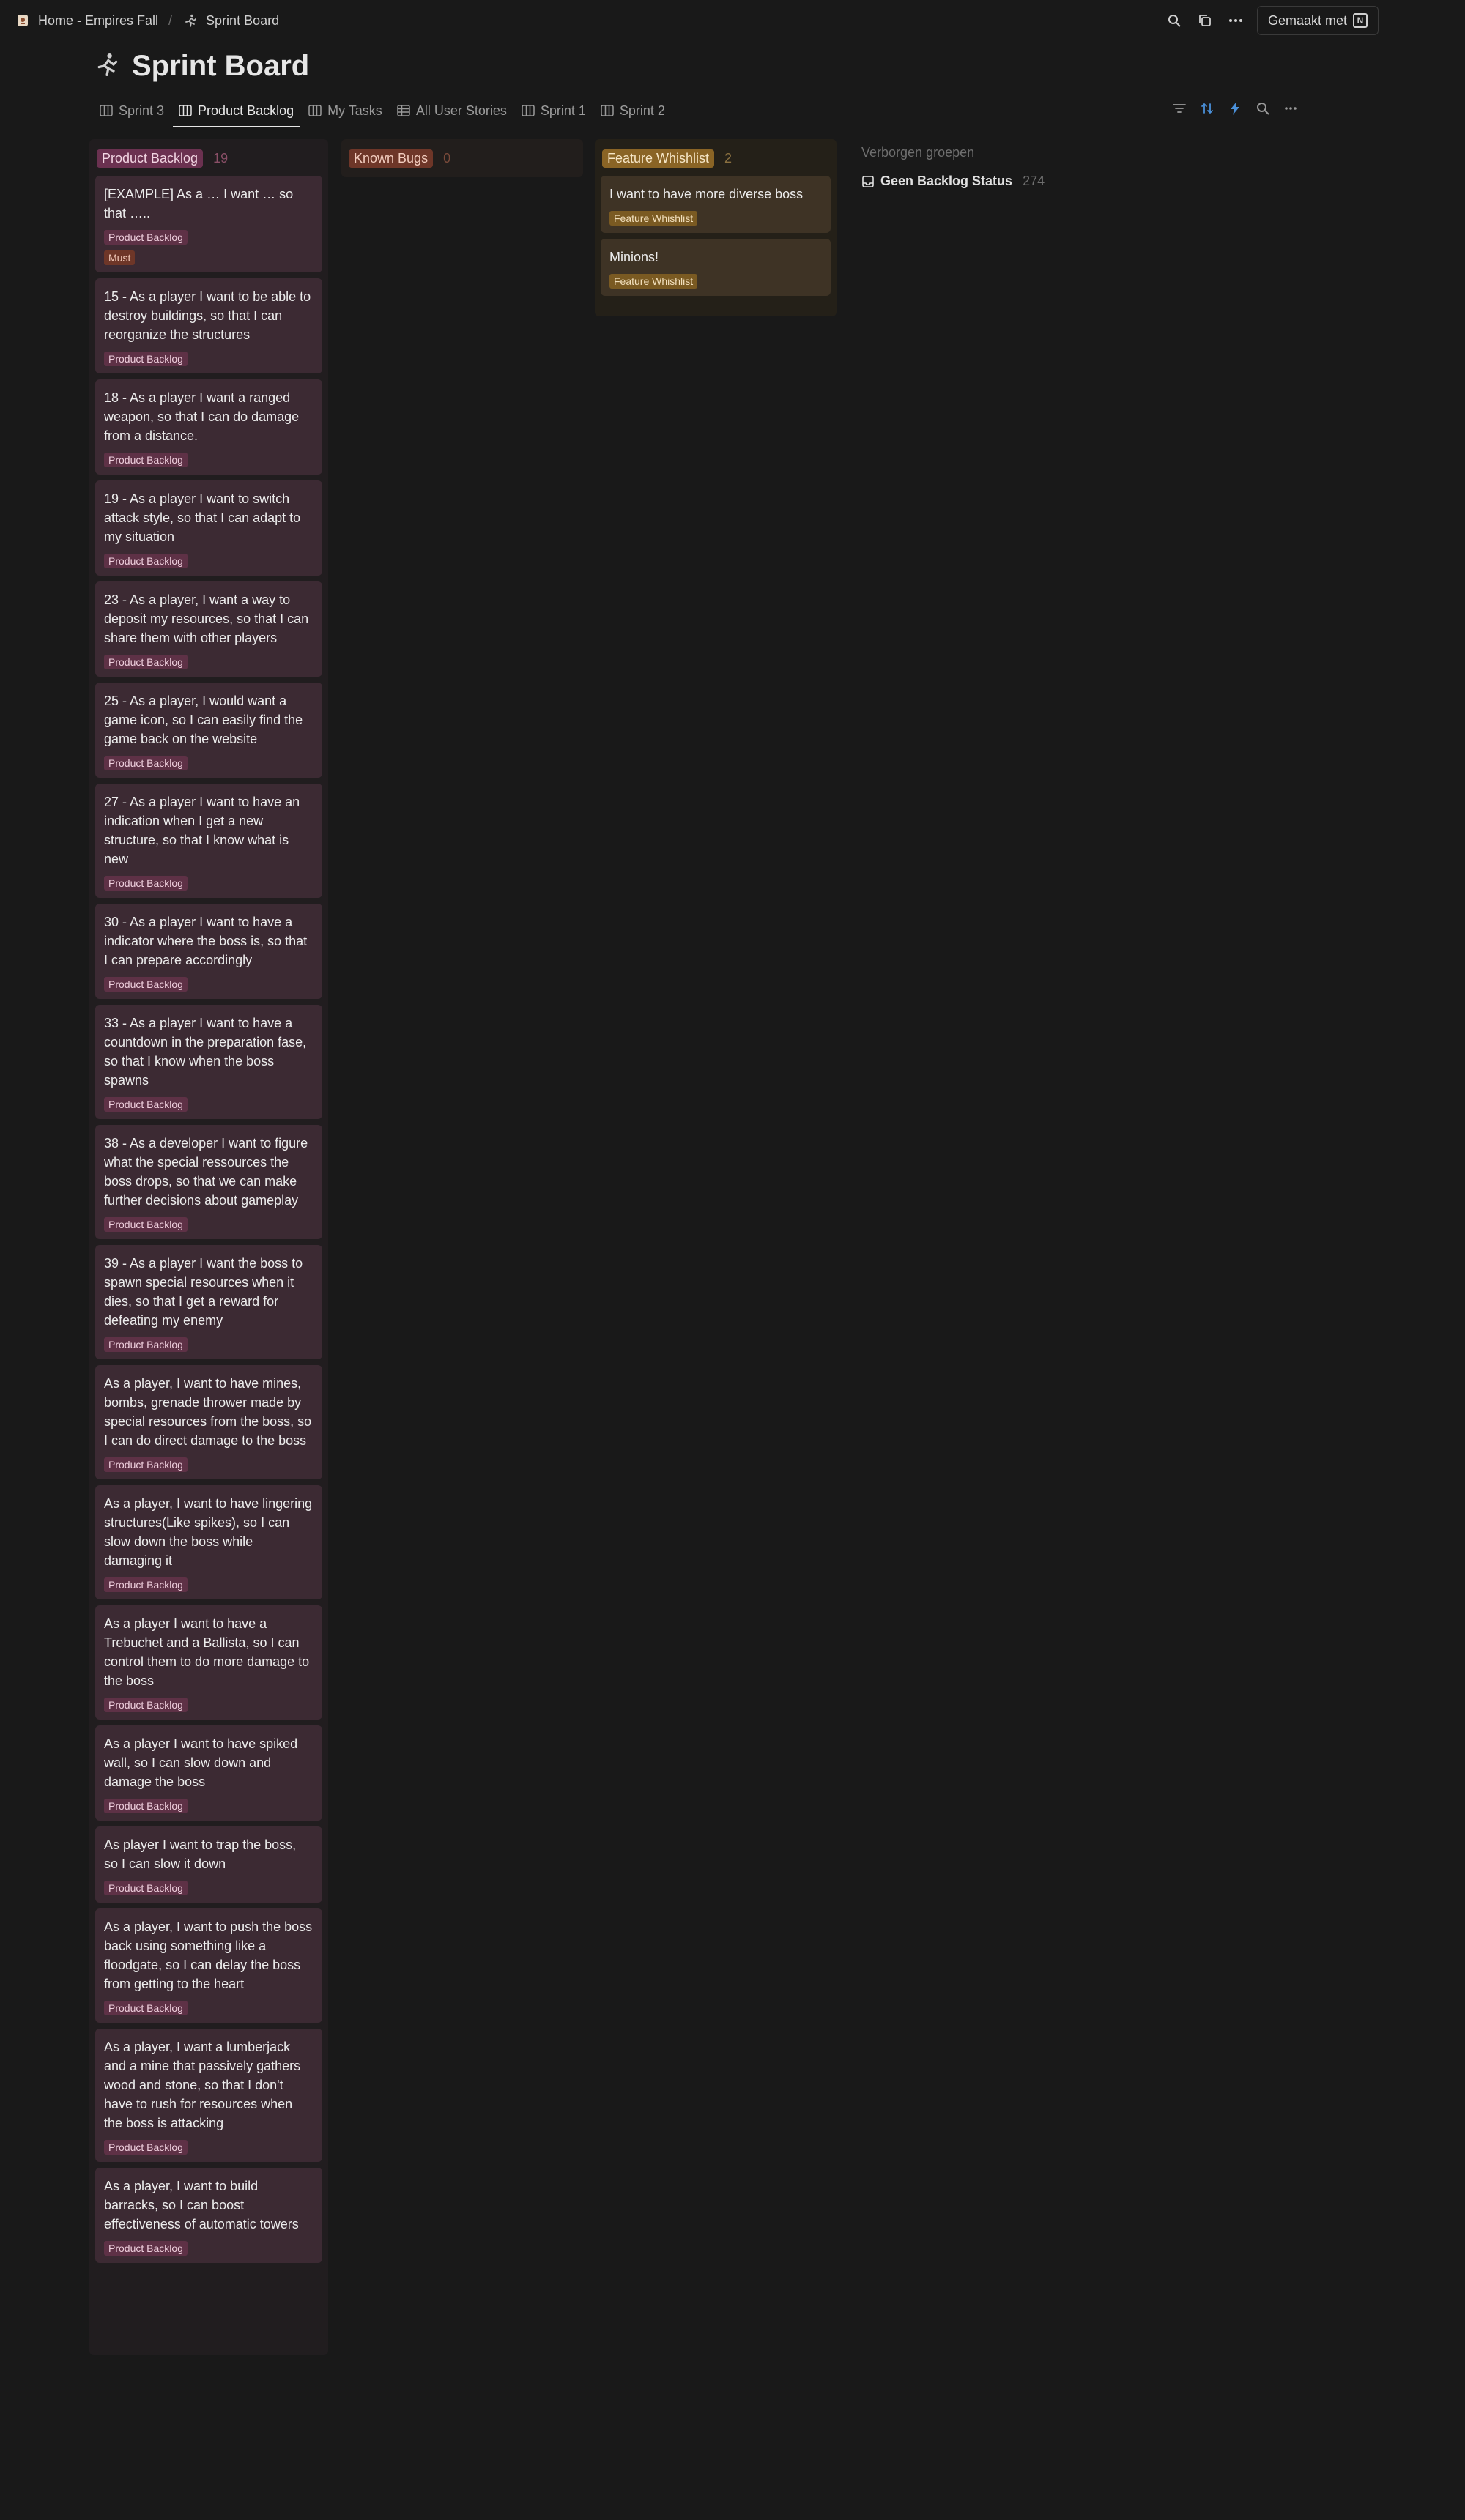 This screenshot has width=1465, height=2520. I want to click on tab-product-backlog: Product Backlog, so click(237, 110).